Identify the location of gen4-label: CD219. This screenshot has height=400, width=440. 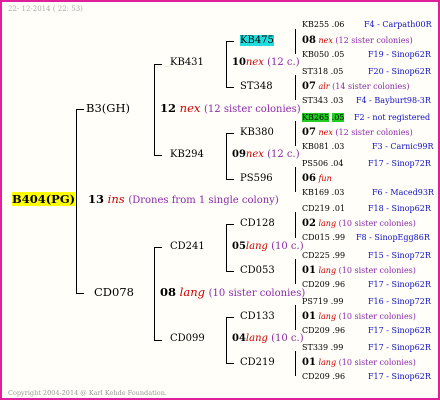
(257, 362).